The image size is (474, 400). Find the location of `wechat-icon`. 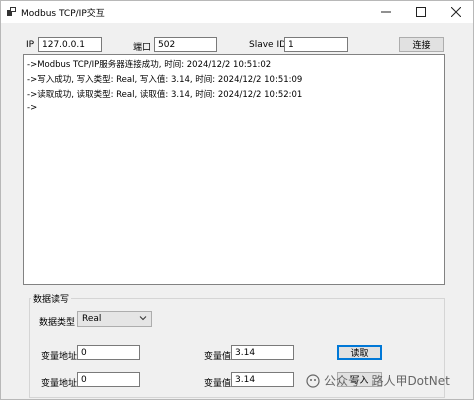

wechat-icon is located at coordinates (313, 380).